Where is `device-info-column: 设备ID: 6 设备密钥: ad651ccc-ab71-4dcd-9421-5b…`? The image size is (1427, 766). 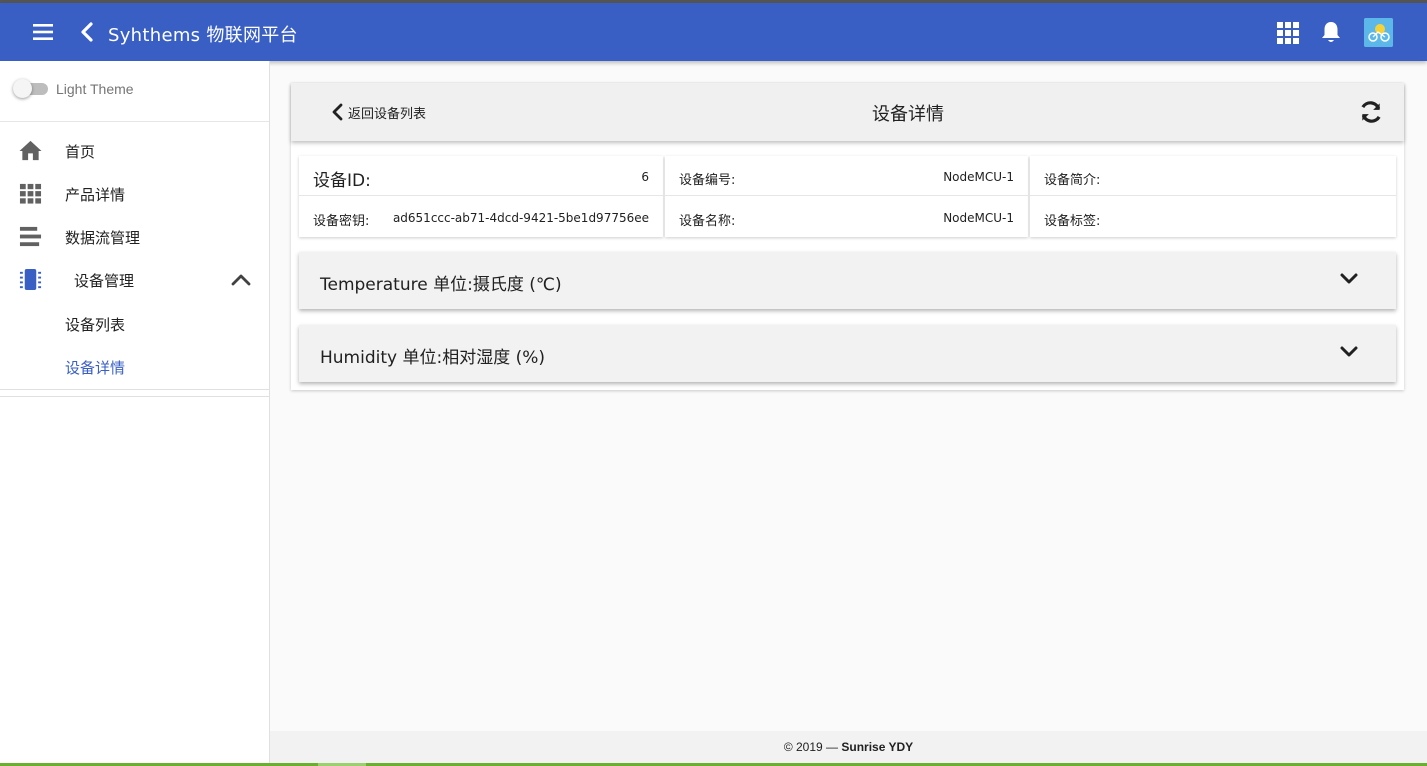
device-info-column: 设备ID: 6 设备密钥: ad651ccc-ab71-4dcd-9421-5b… is located at coordinates (481, 196).